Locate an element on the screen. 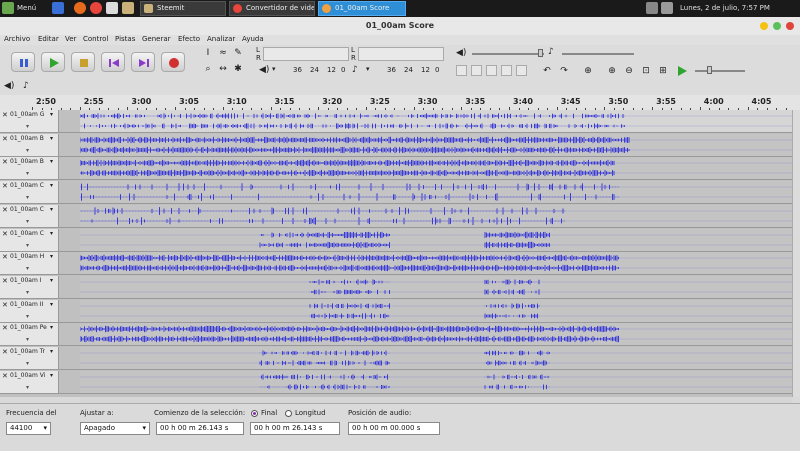  maximize-icon is located at coordinates (777, 26).